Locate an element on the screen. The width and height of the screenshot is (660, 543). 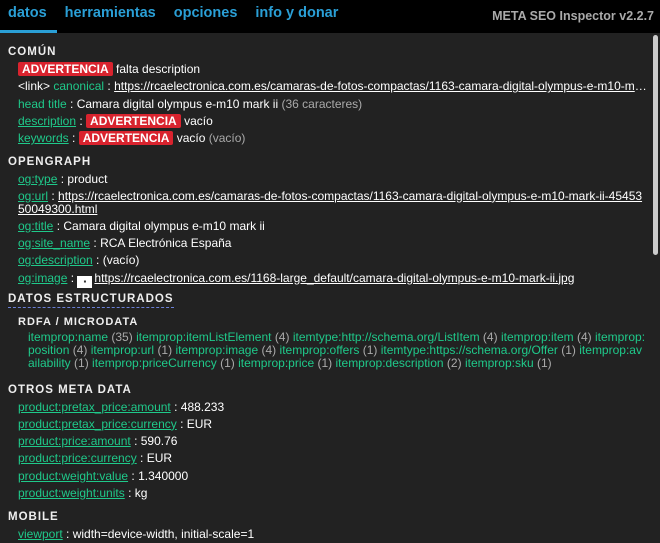
og-row: og:description : (vacío) is located at coordinates (79, 260).